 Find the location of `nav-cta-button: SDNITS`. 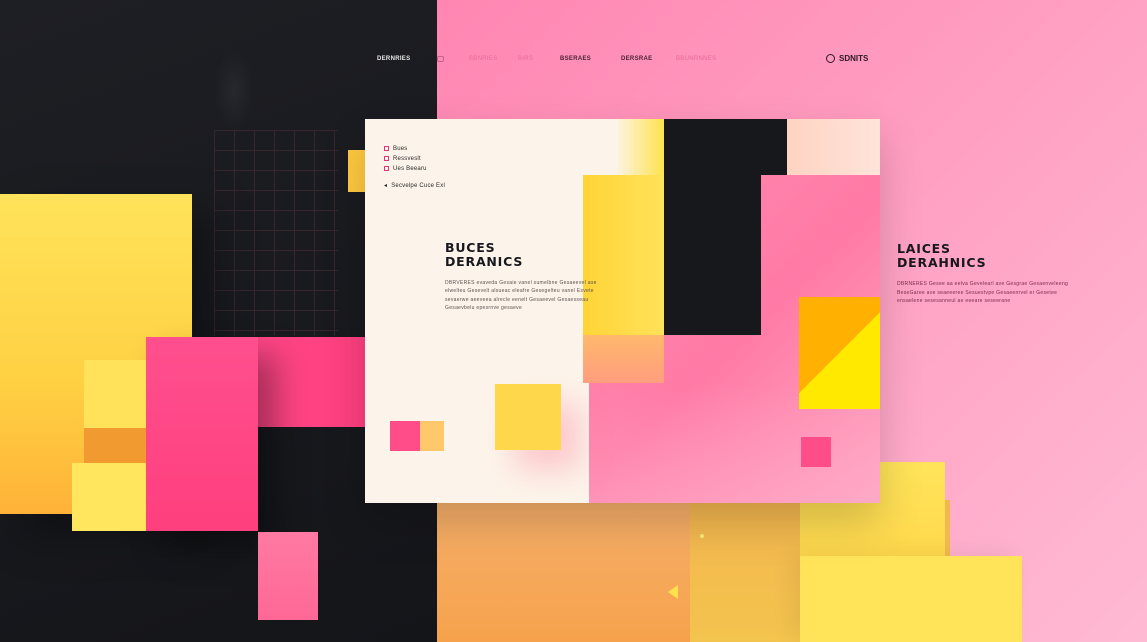

nav-cta-button: SDNITS is located at coordinates (847, 58).